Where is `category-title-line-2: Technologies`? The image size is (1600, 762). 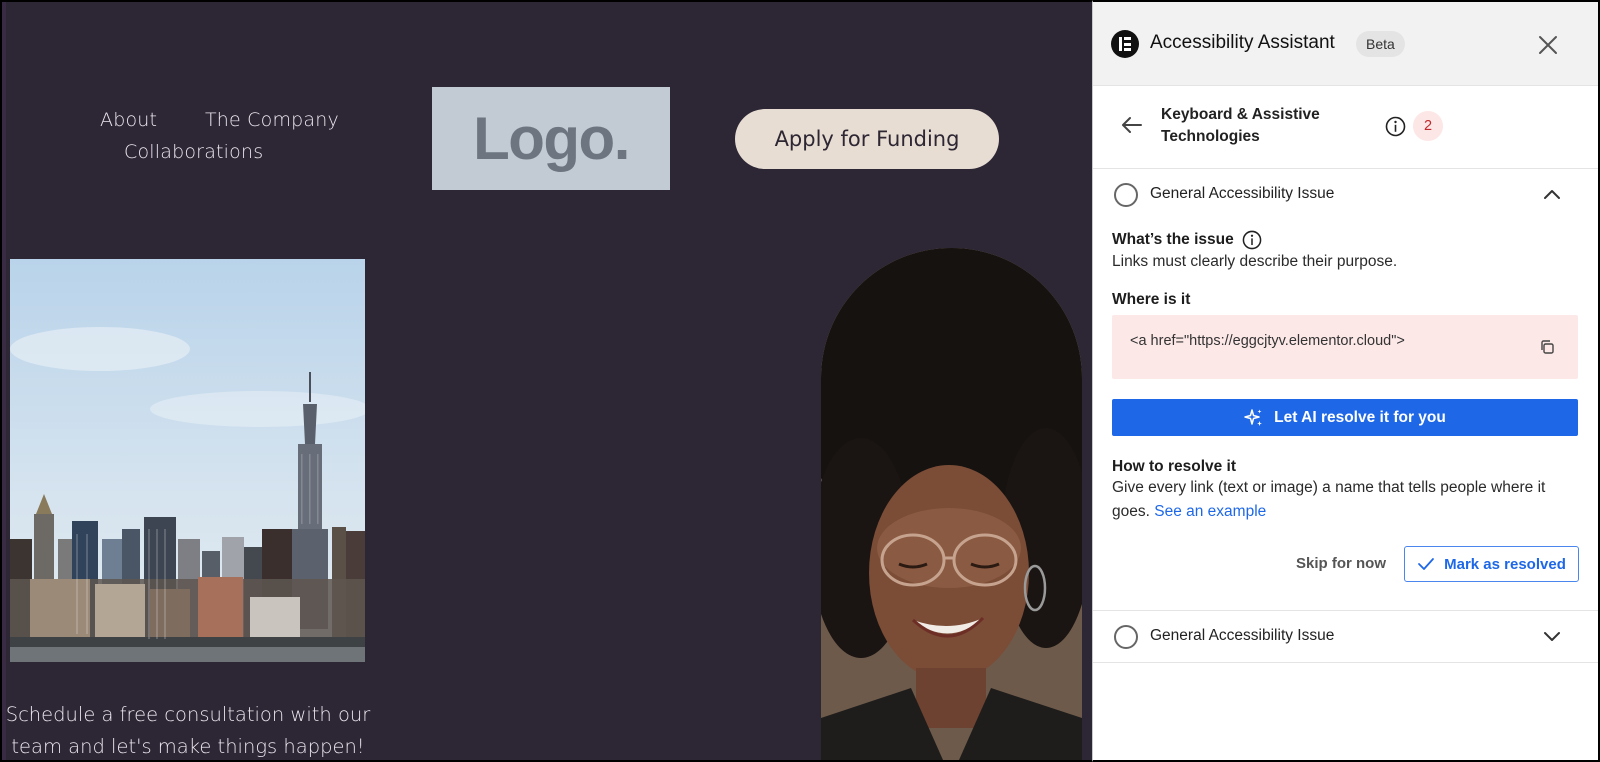 category-title-line-2: Technologies is located at coordinates (1210, 136).